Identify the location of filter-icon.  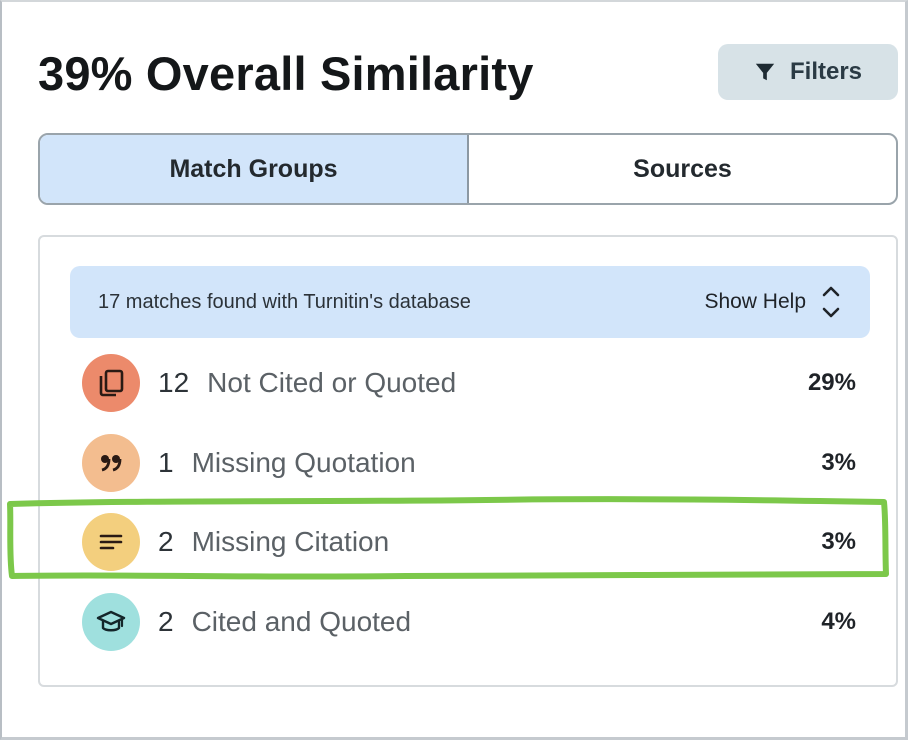
(765, 72).